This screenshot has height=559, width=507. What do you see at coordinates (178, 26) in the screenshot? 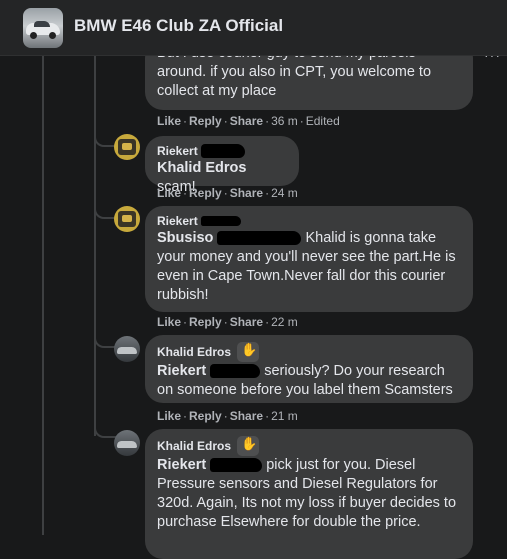
I see `group-title: BMW E46 Club ZA Official` at bounding box center [178, 26].